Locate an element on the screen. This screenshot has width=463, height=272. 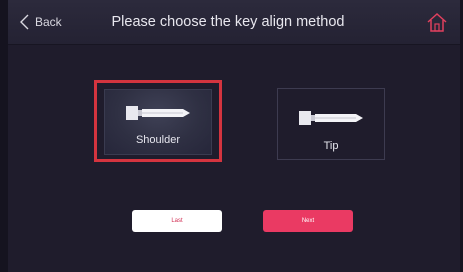
page-title: Please choose the key align method is located at coordinates (228, 22).